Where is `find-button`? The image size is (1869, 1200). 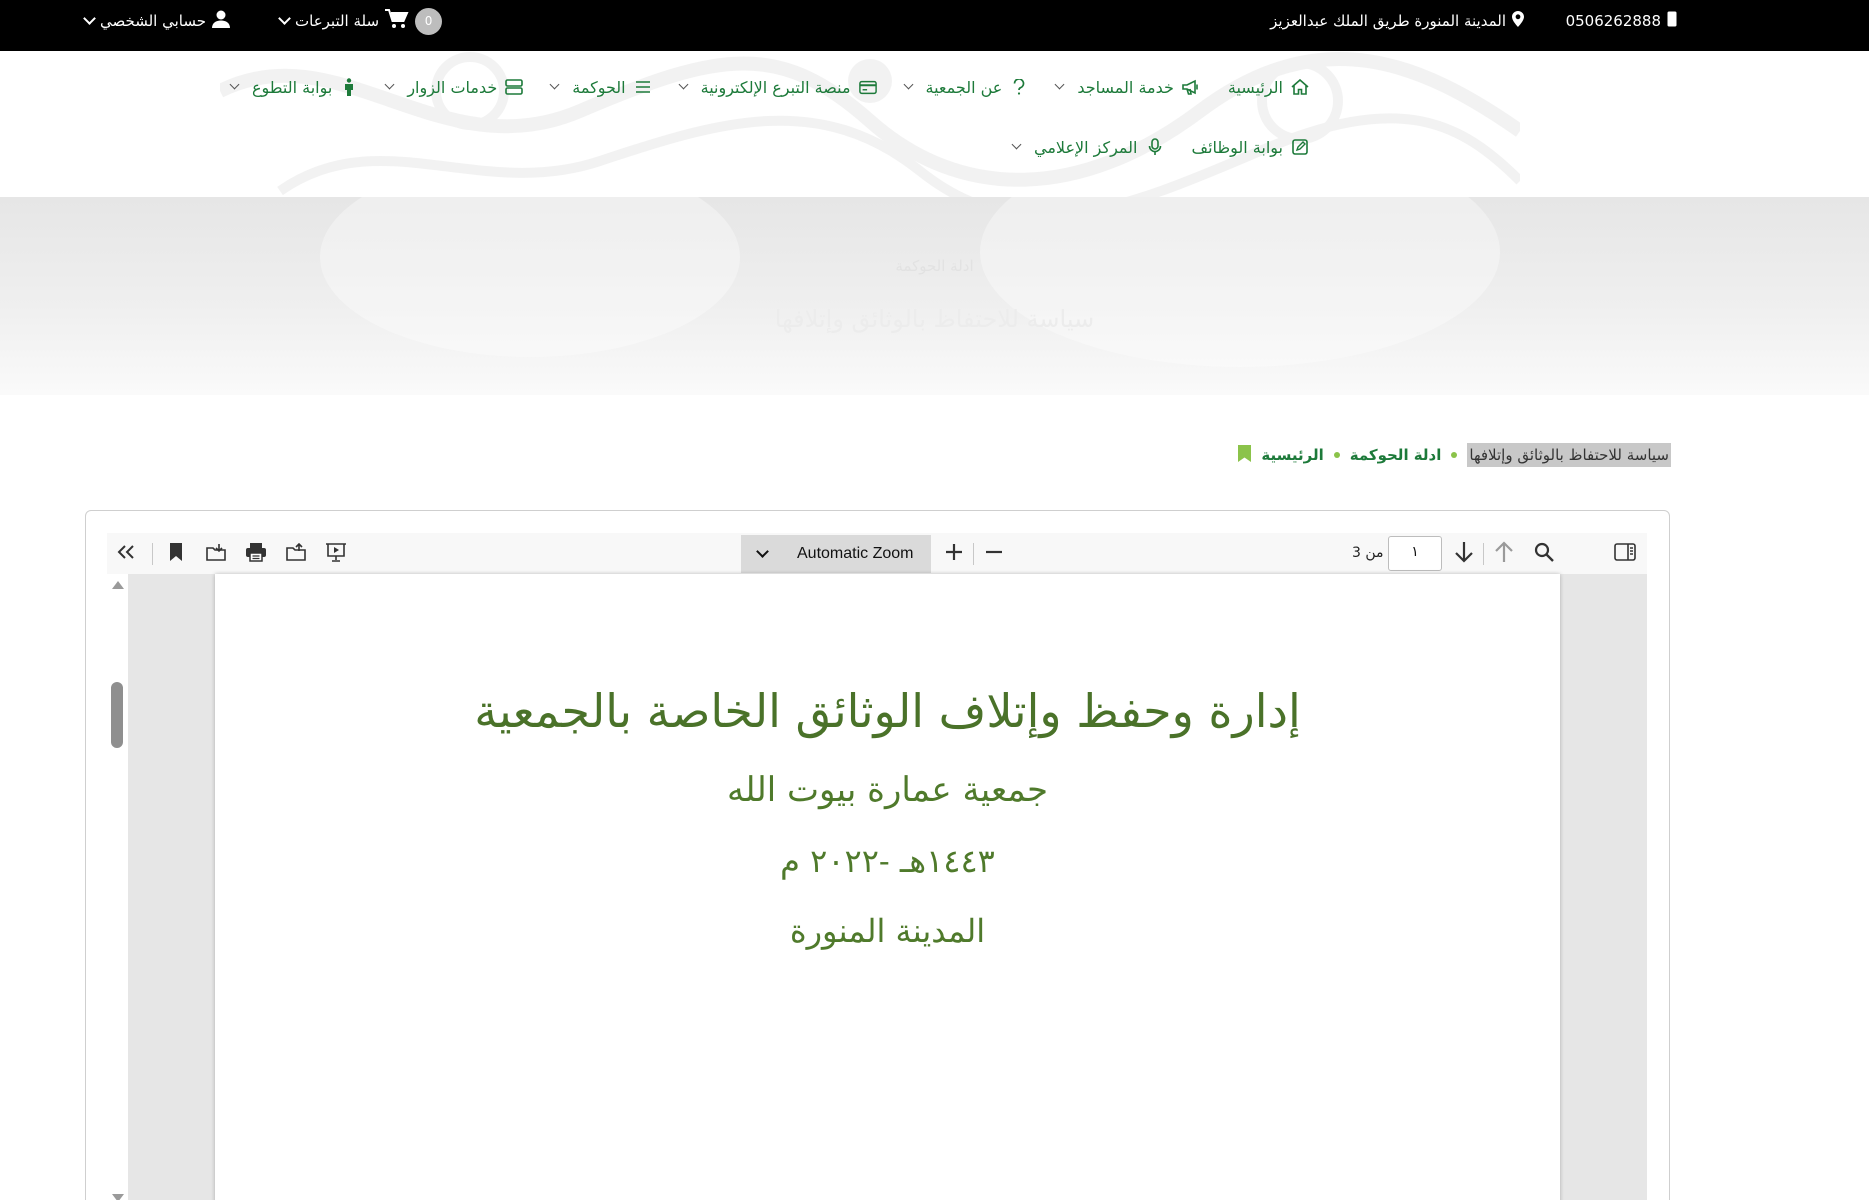
find-button is located at coordinates (1544, 554).